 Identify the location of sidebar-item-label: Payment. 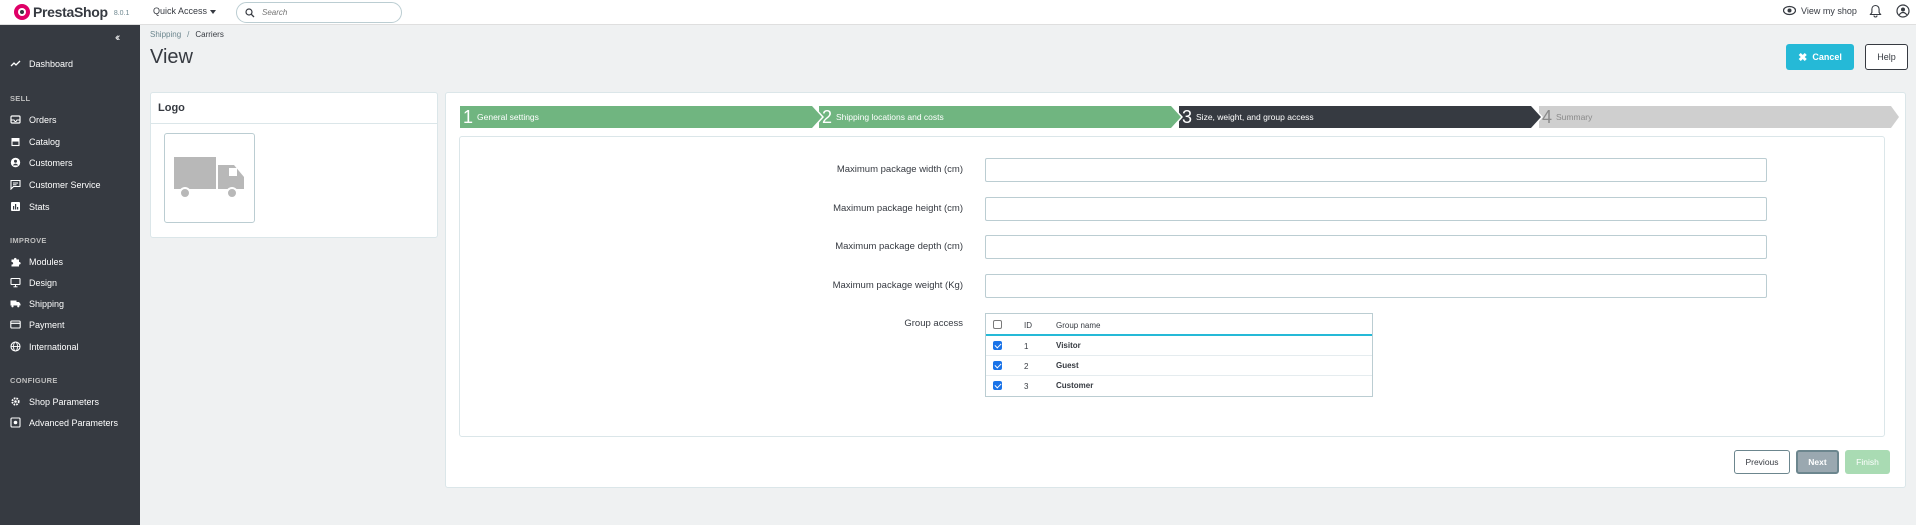
(47, 324).